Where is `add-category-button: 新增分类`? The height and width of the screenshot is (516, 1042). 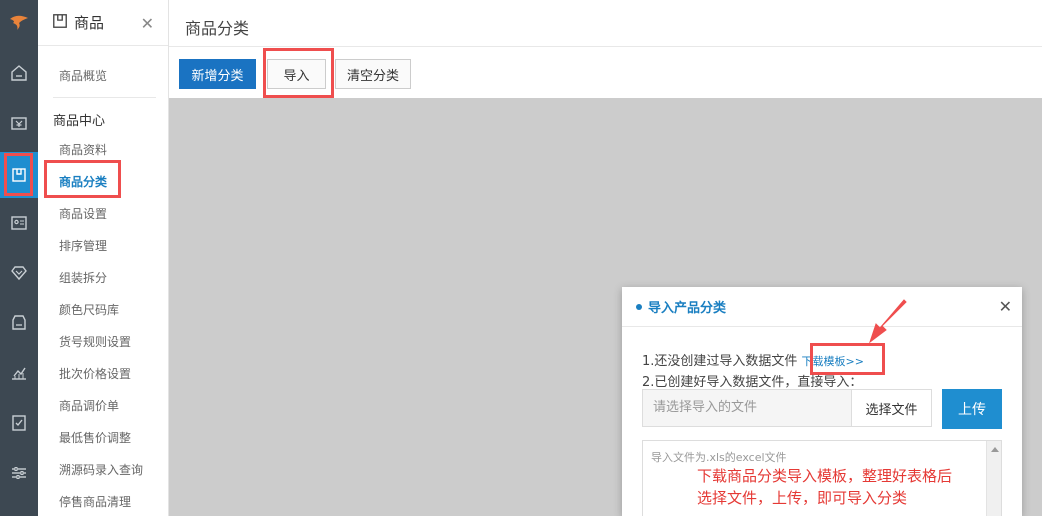 add-category-button: 新增分类 is located at coordinates (217, 74).